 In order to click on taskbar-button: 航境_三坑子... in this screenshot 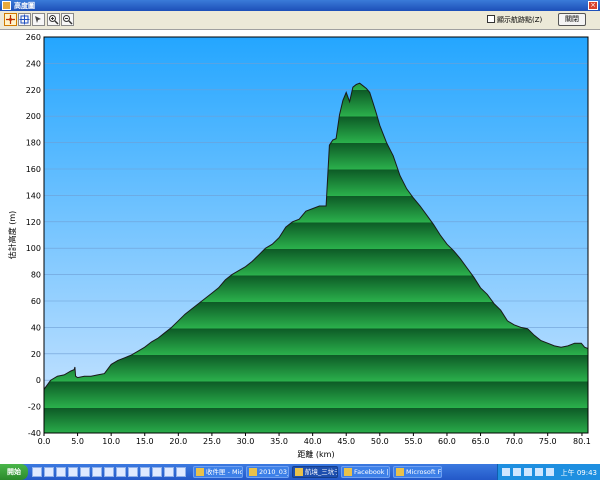, I will do `click(315, 472)`.